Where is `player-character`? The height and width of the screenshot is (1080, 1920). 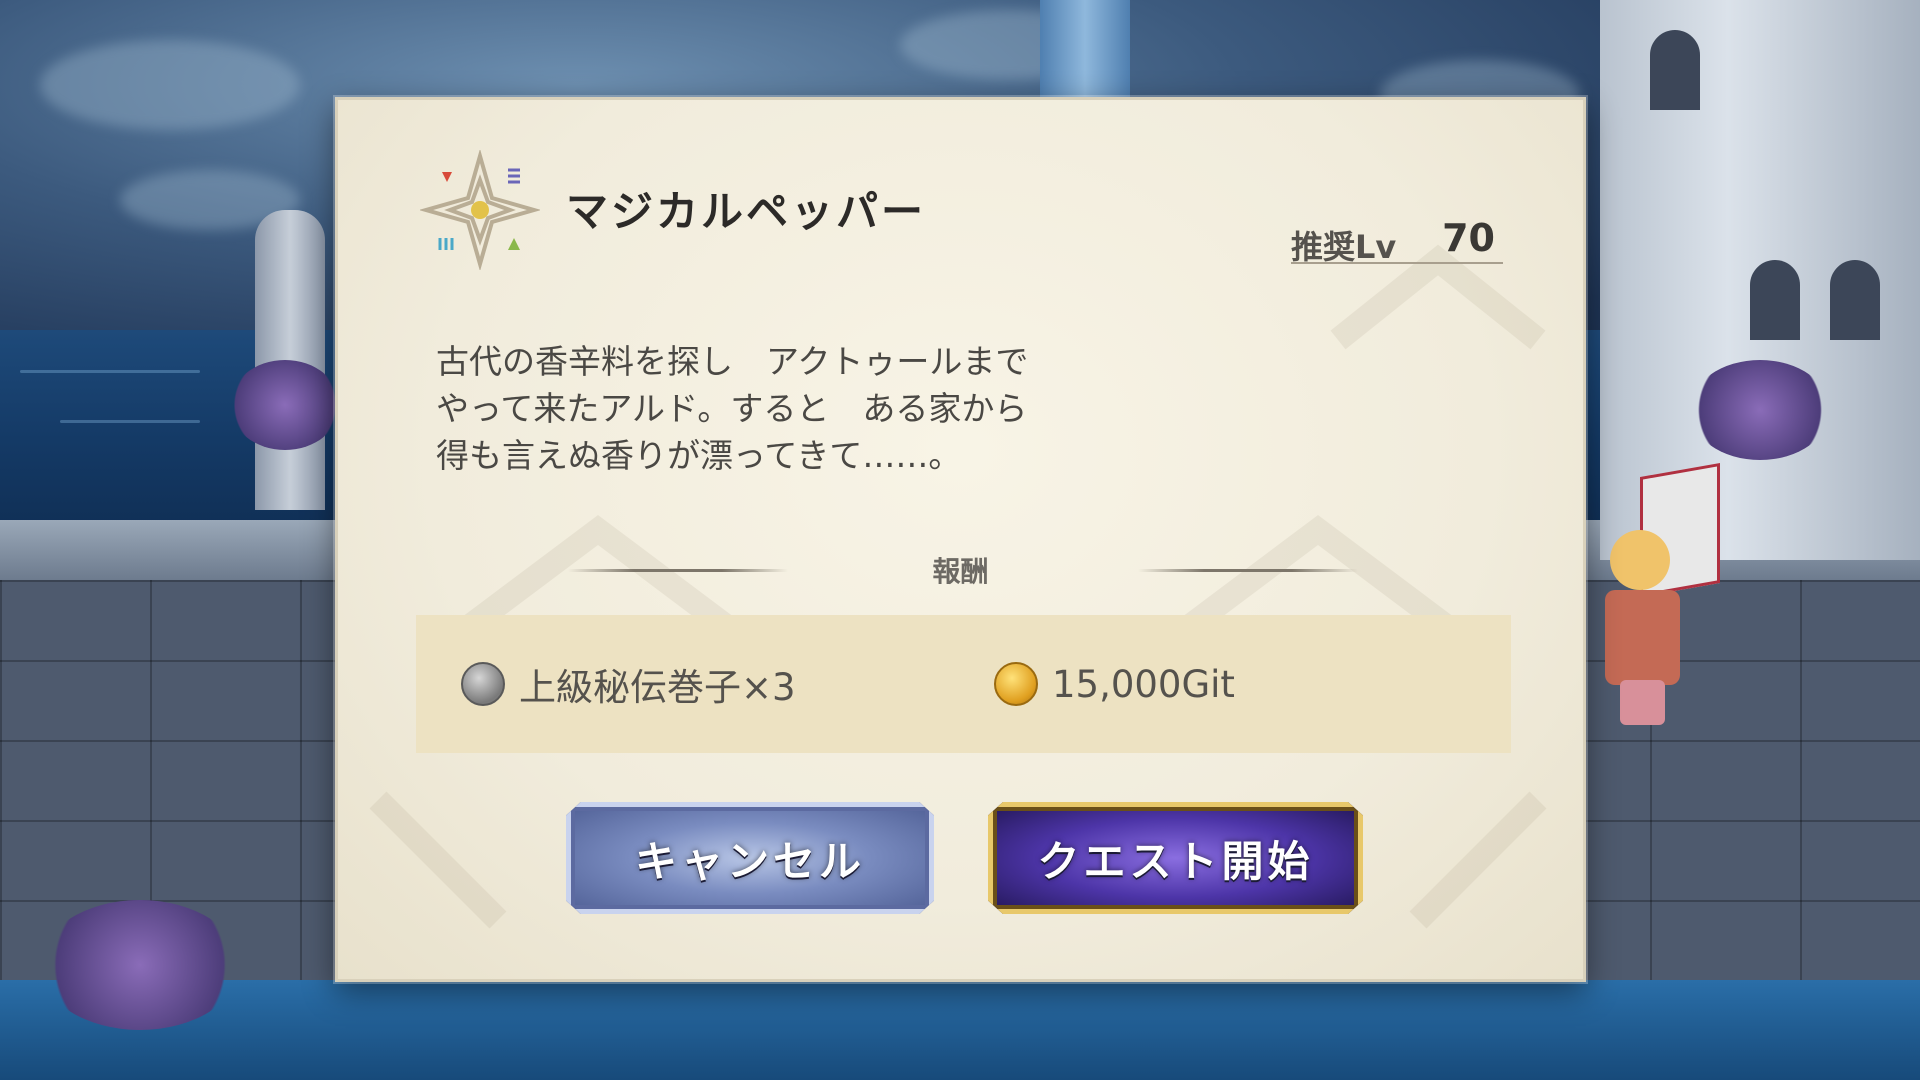
player-character is located at coordinates (1660, 596).